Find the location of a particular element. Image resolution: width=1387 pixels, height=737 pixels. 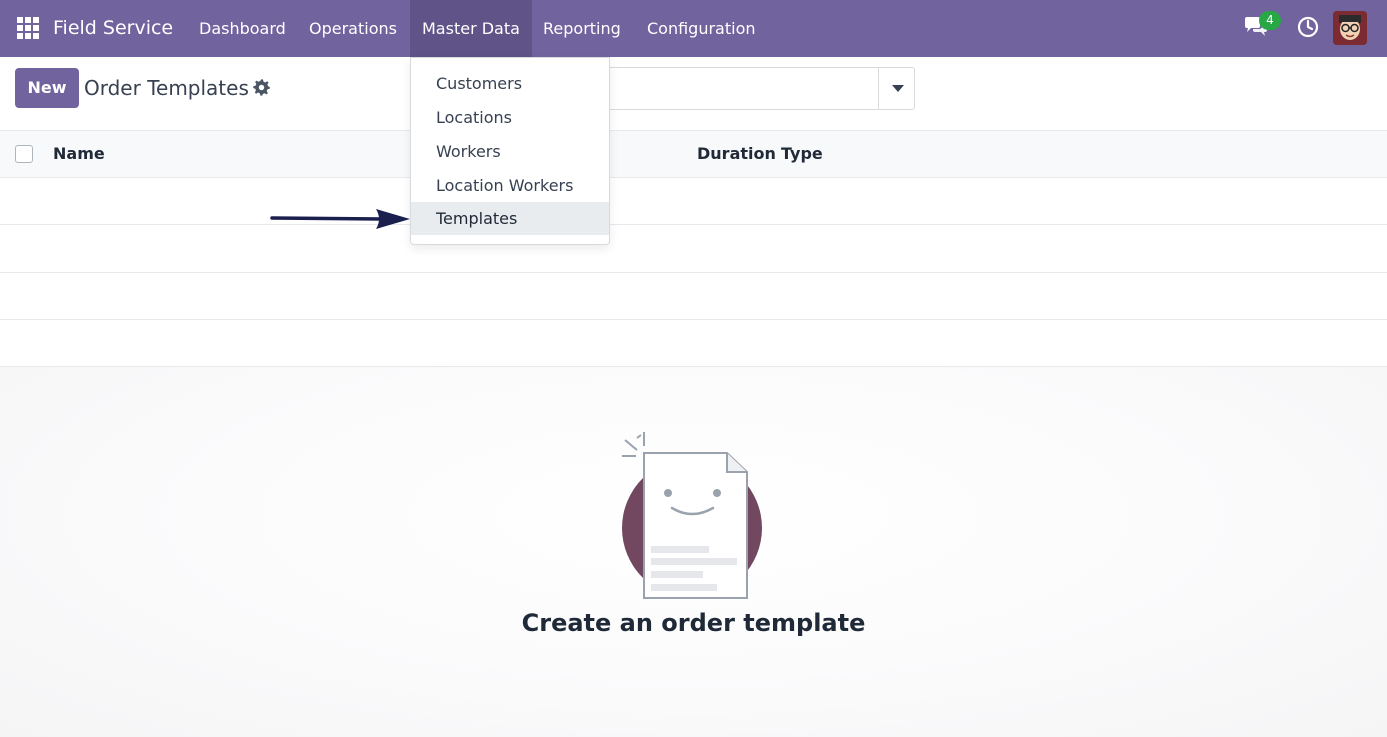

dropdown-item-customers: Customers is located at coordinates (510, 83).